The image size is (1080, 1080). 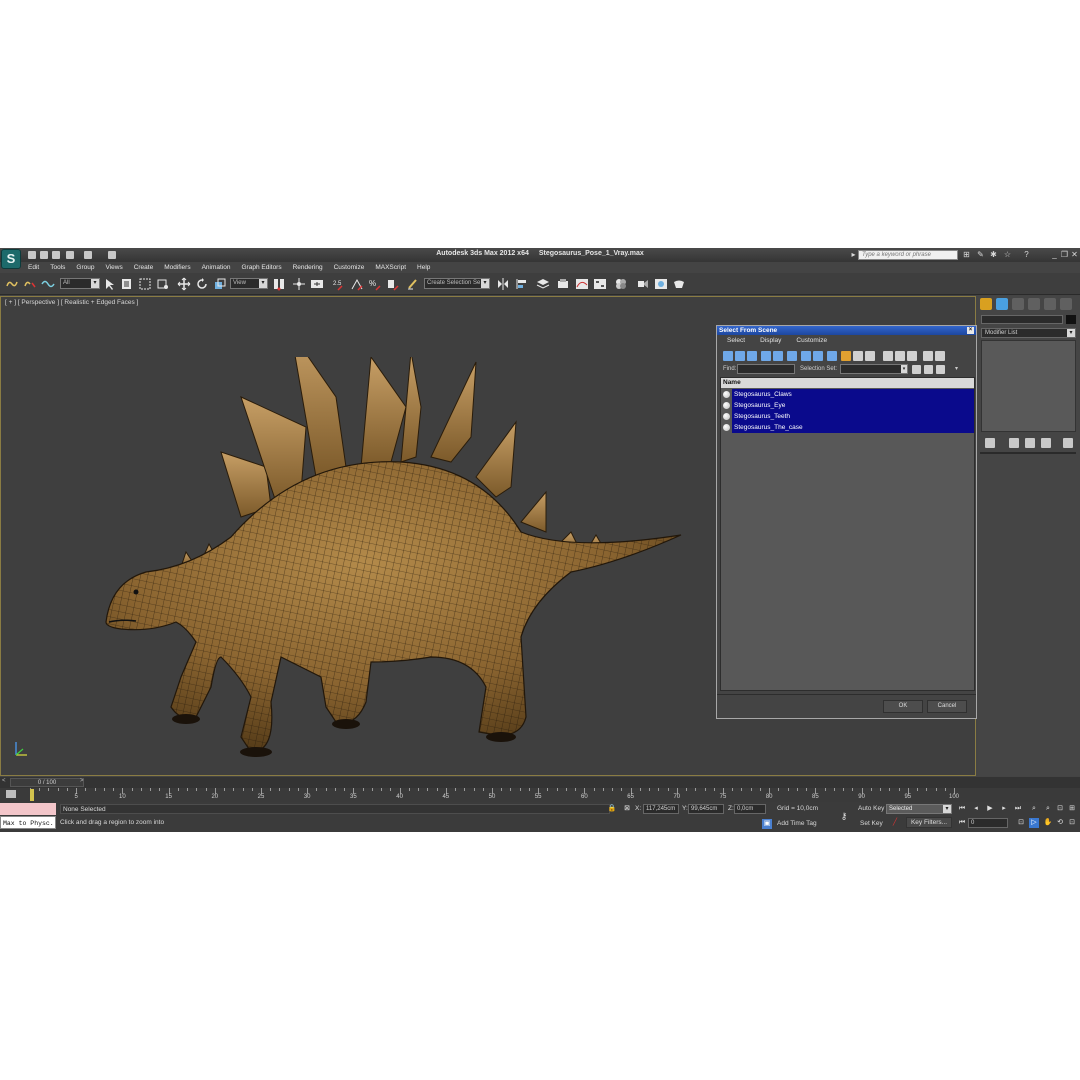 What do you see at coordinates (778, 356) in the screenshot?
I see `helpers-filter-icon` at bounding box center [778, 356].